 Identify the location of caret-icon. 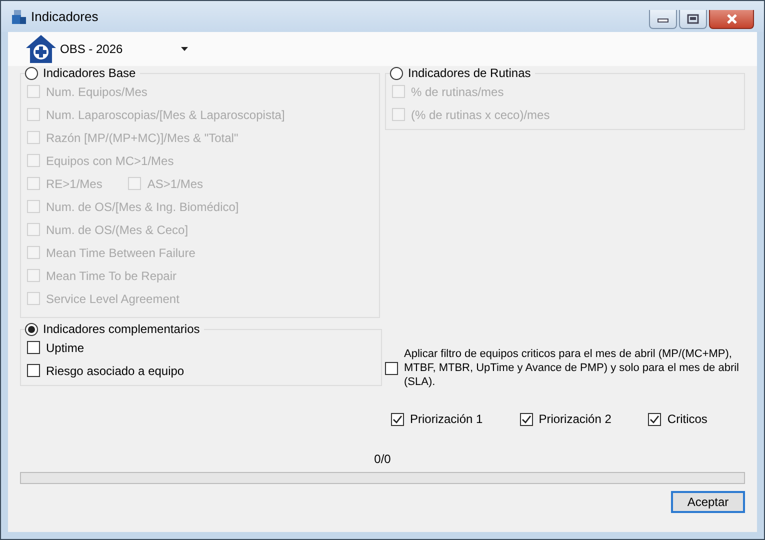
(184, 49).